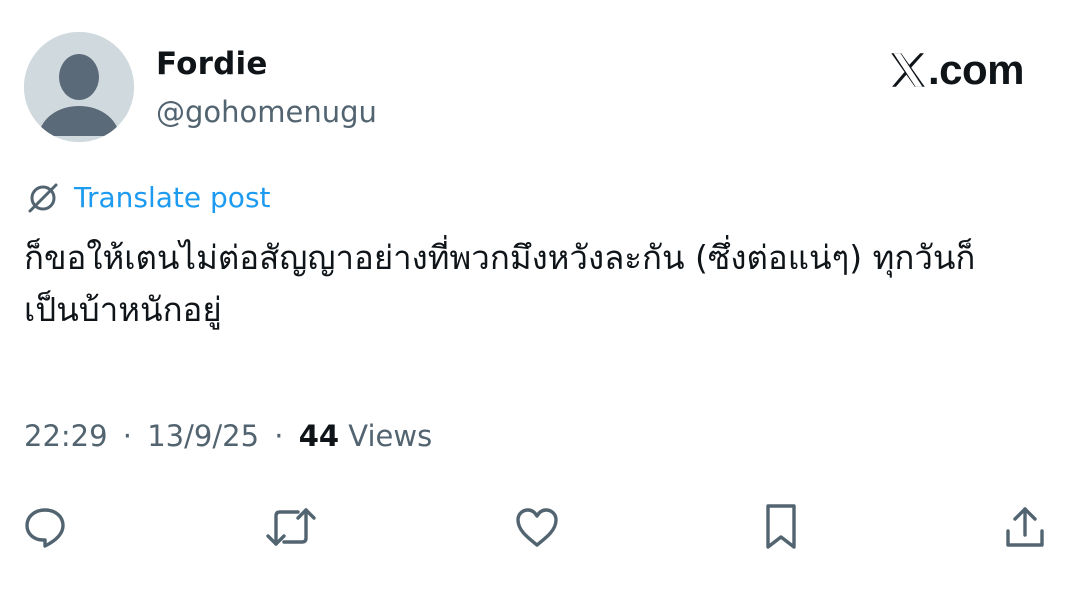 The width and height of the screenshot is (1070, 589). What do you see at coordinates (212, 64) in the screenshot?
I see `display-name: Fordie` at bounding box center [212, 64].